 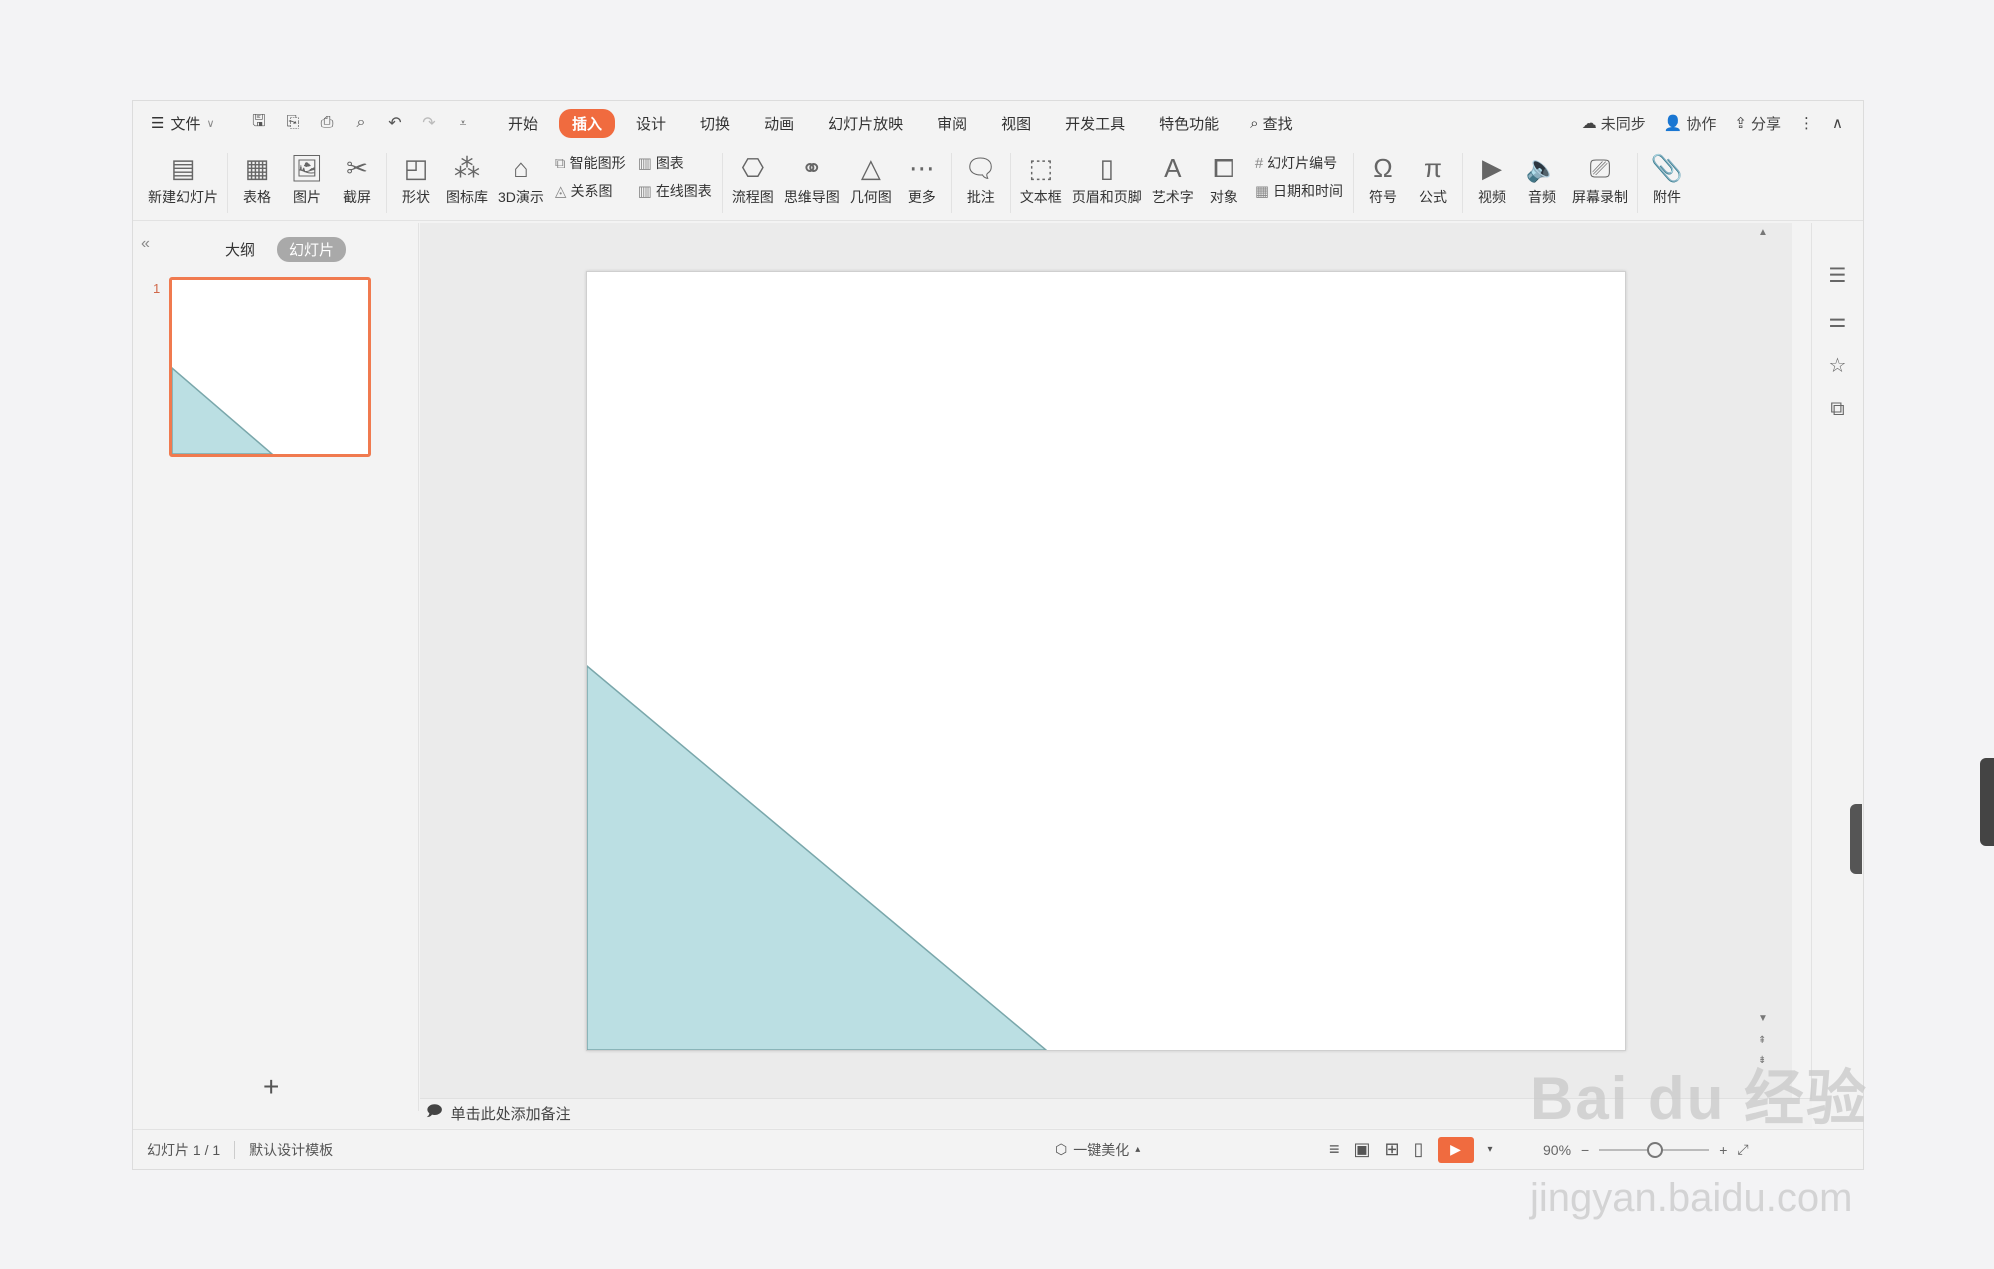 What do you see at coordinates (293, 123) in the screenshot?
I see `format-painter-icon: ⎘` at bounding box center [293, 123].